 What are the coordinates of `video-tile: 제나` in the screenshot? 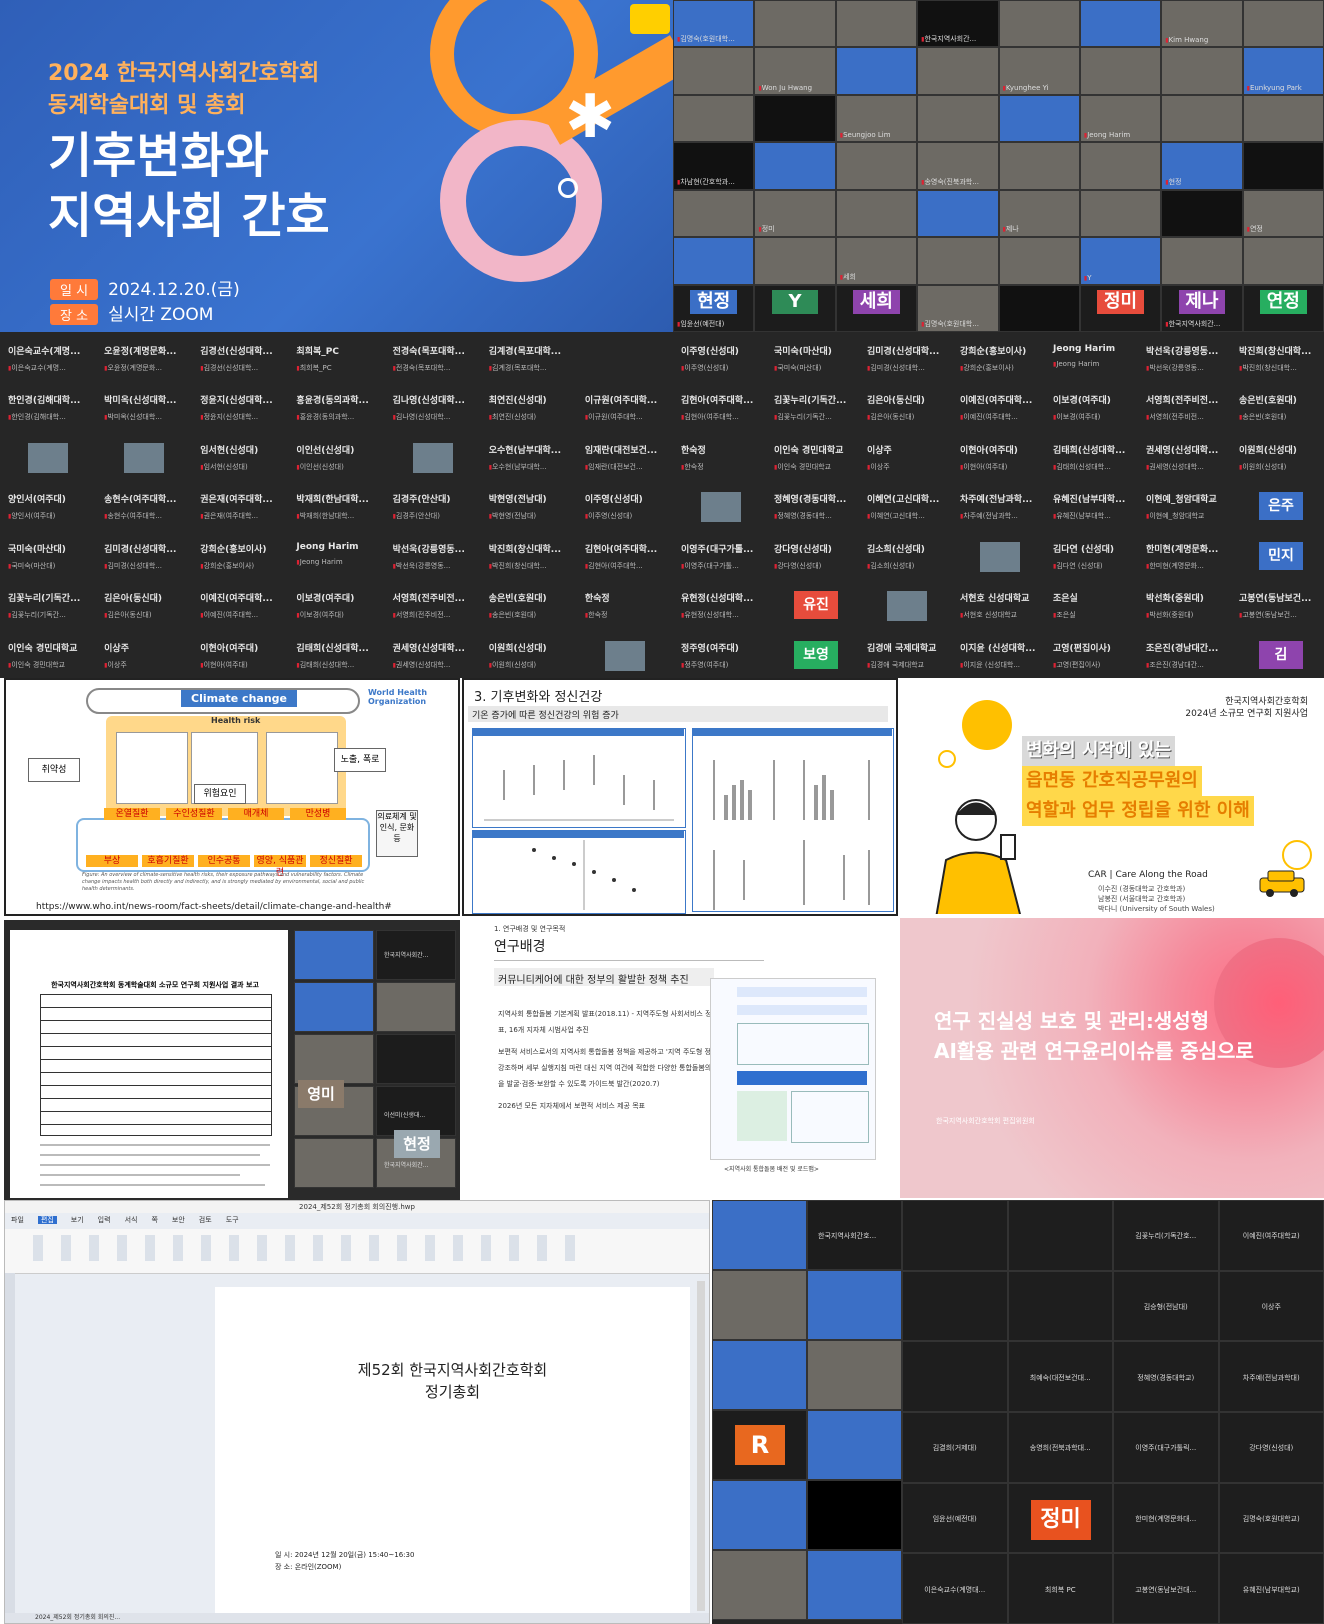 It's located at (1039, 213).